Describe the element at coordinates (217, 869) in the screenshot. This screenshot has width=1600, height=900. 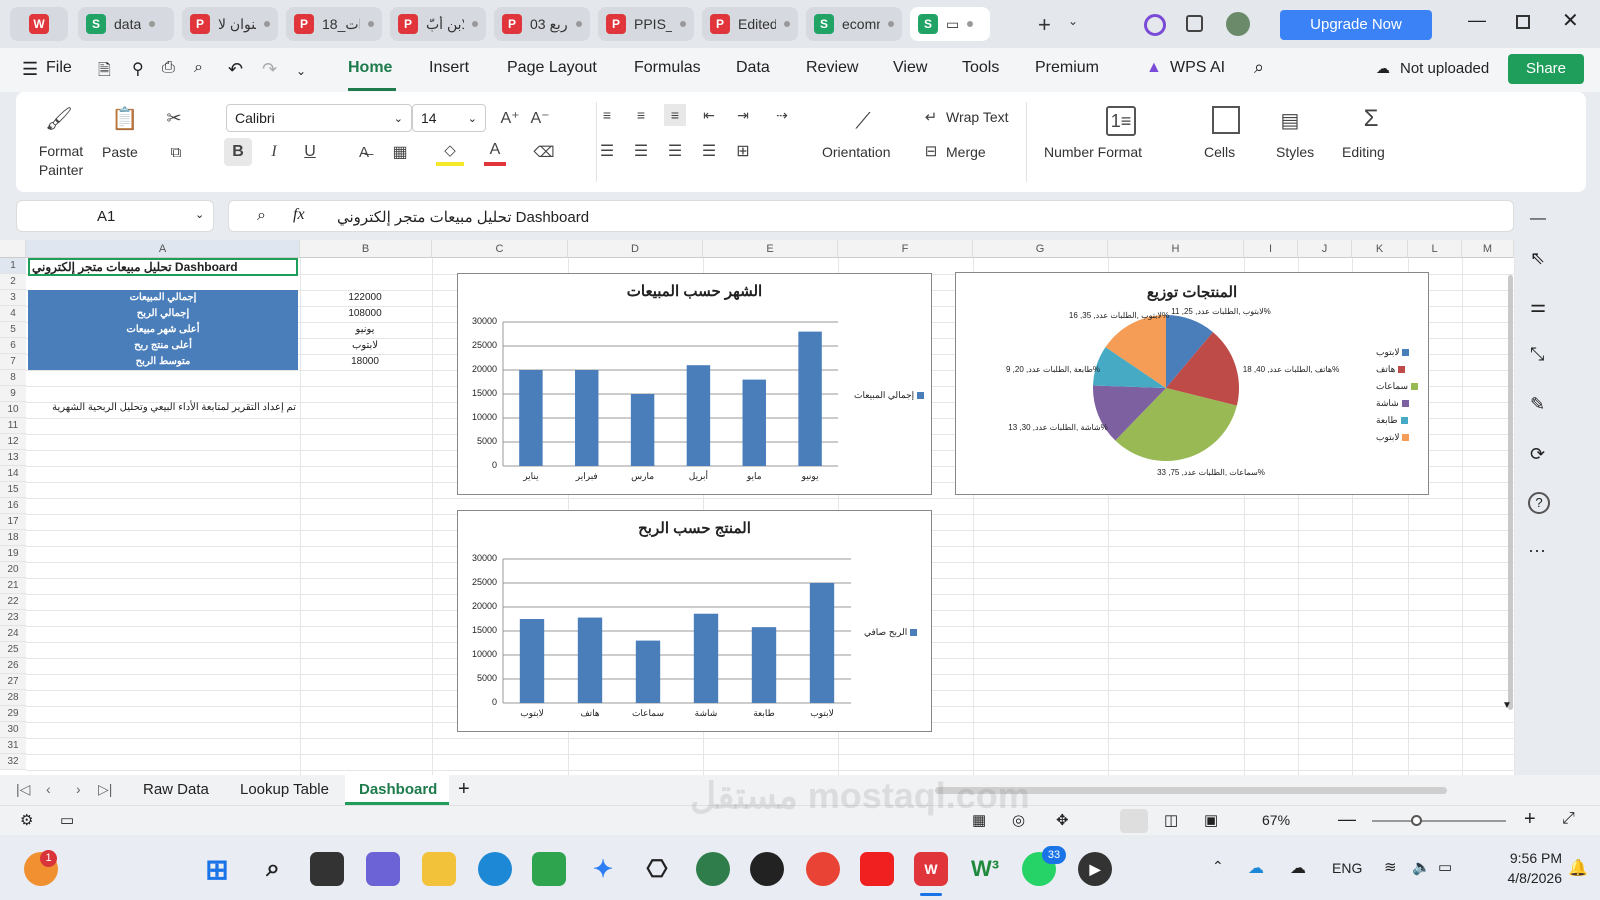
I see `windows-start-icon: ⊞` at that location.